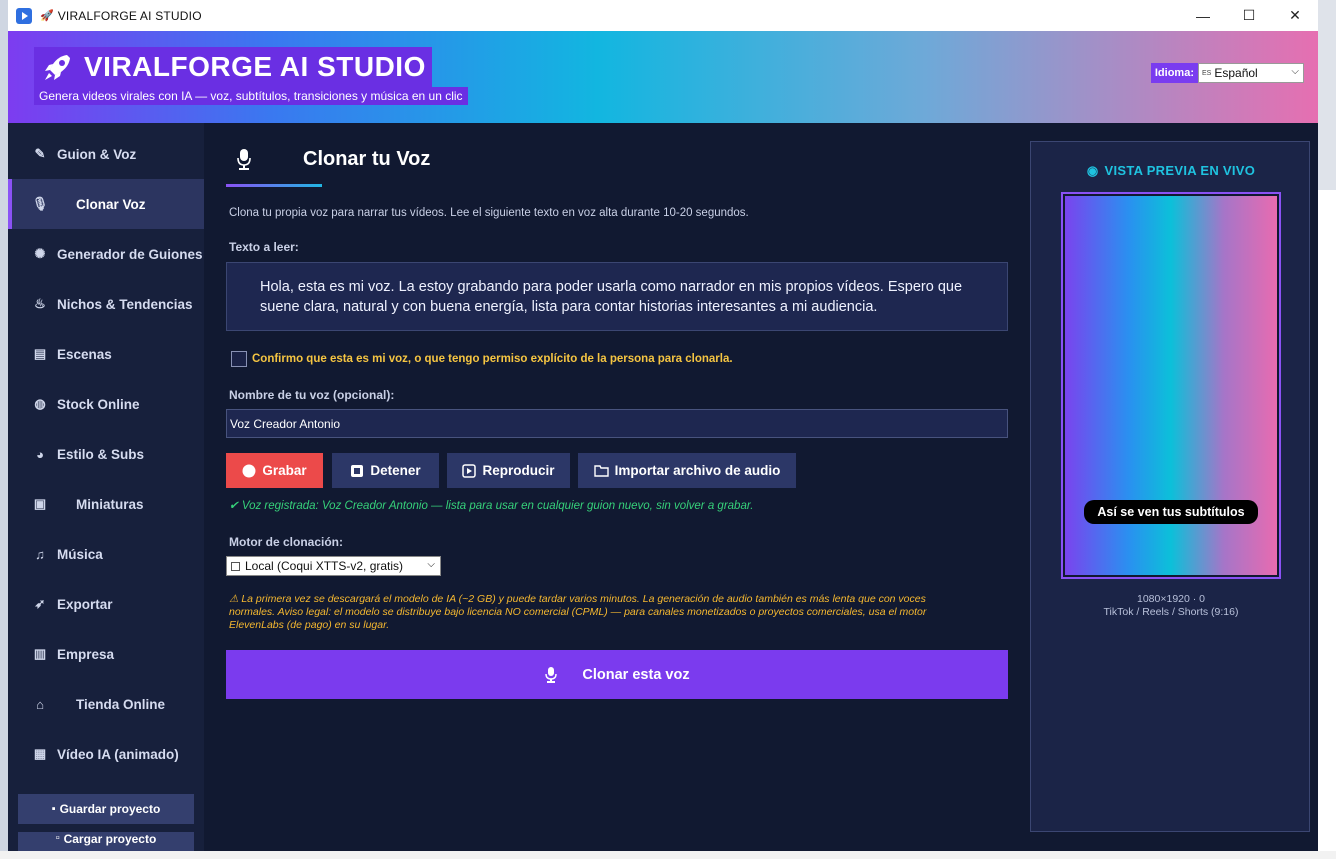 The height and width of the screenshot is (859, 1336). I want to click on language-dropdown: ES Español ⌵, so click(1251, 73).